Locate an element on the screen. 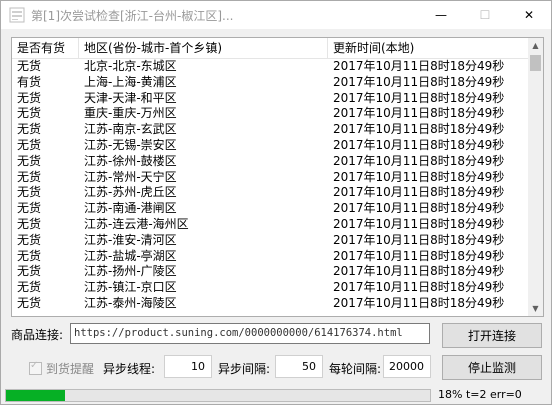  app-icon is located at coordinates (17, 15).